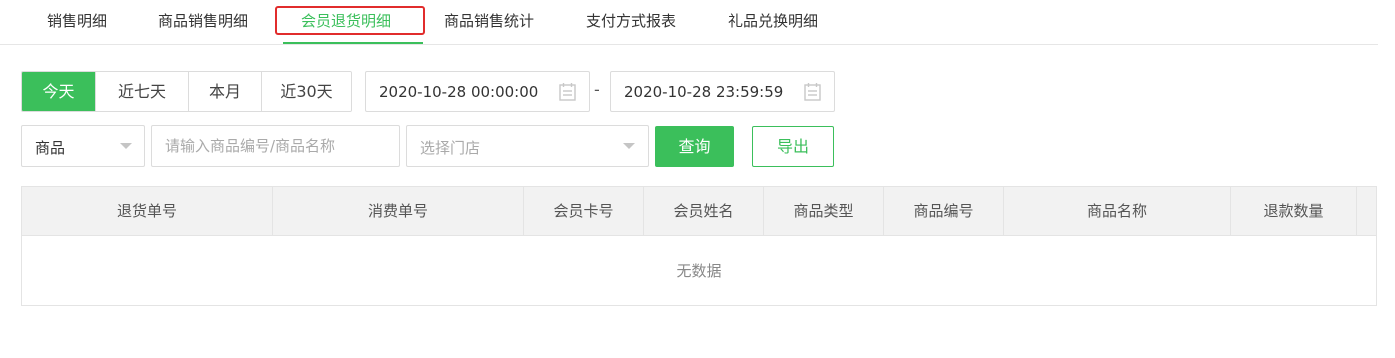 Image resolution: width=1395 pixels, height=358 pixels. Describe the element at coordinates (459, 91) in the screenshot. I see `start-date-value: 2020-10-28 00:00:00` at that location.